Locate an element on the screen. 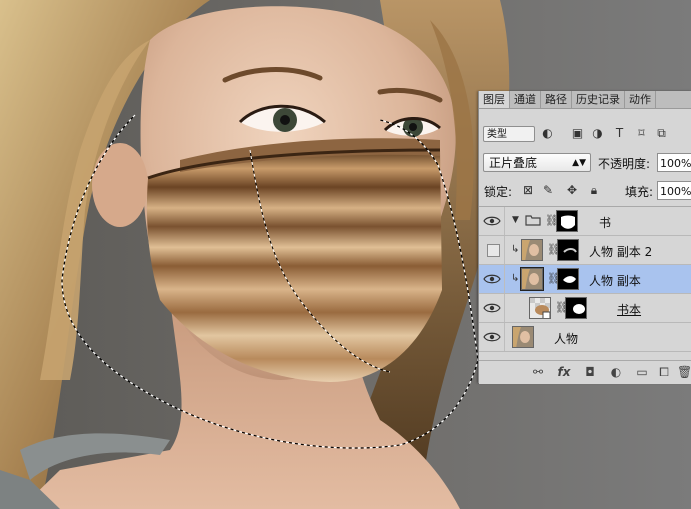 This screenshot has width=691, height=509. tab-channels: 通道 is located at coordinates (525, 99).